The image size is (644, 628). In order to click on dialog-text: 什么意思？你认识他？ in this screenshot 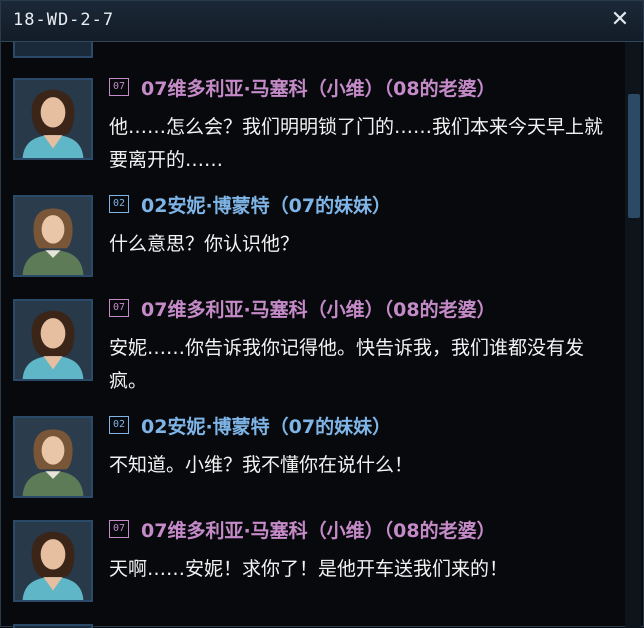, I will do `click(204, 244)`.